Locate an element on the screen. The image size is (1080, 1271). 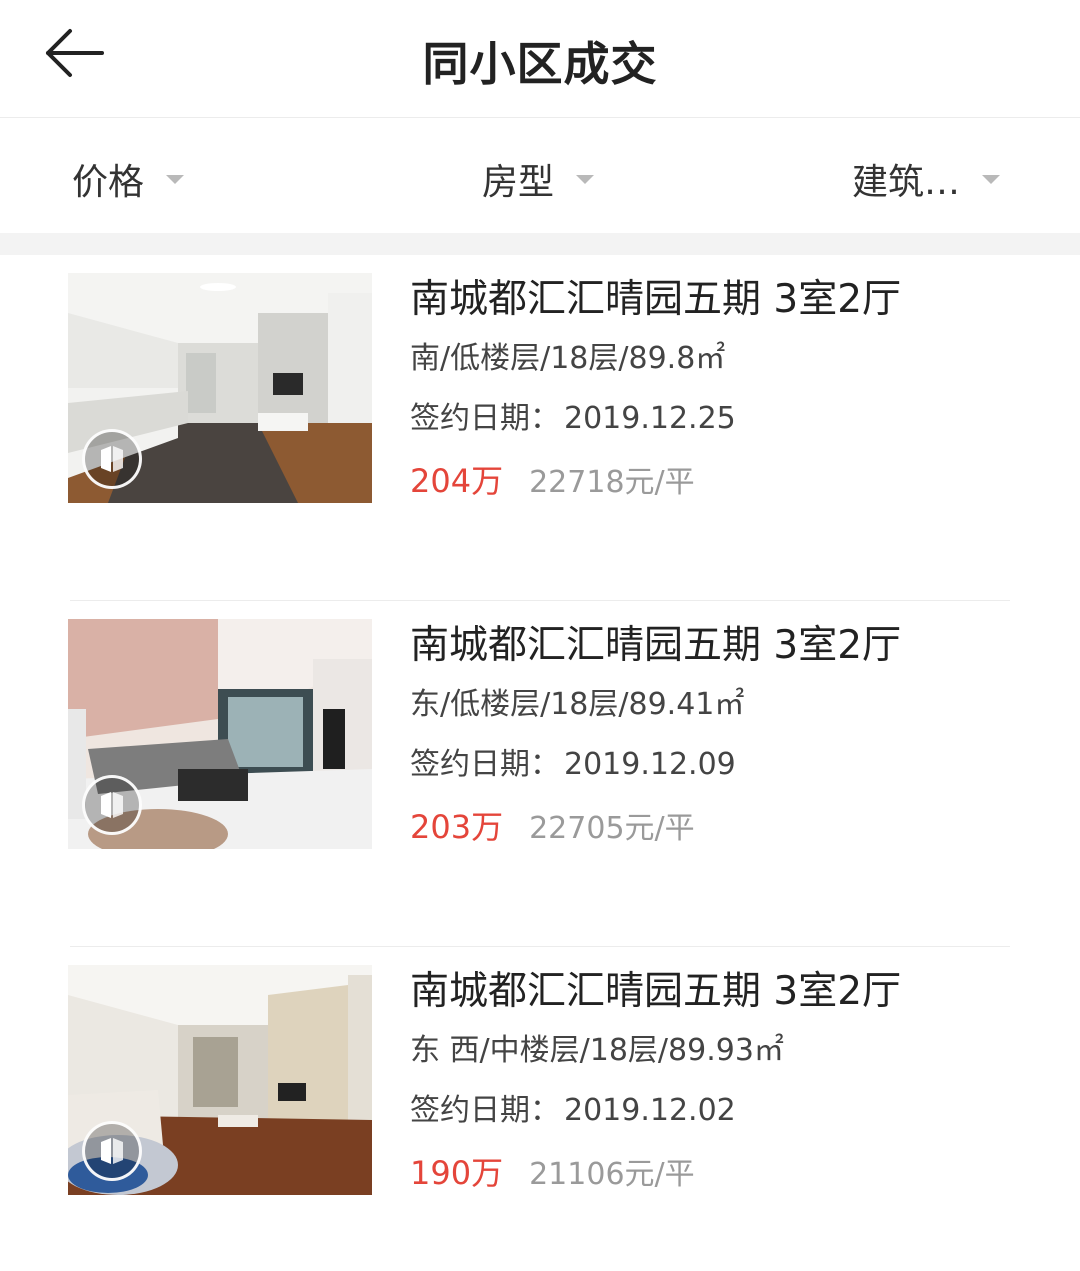
unit-price: 21106元/平 is located at coordinates (612, 1174).